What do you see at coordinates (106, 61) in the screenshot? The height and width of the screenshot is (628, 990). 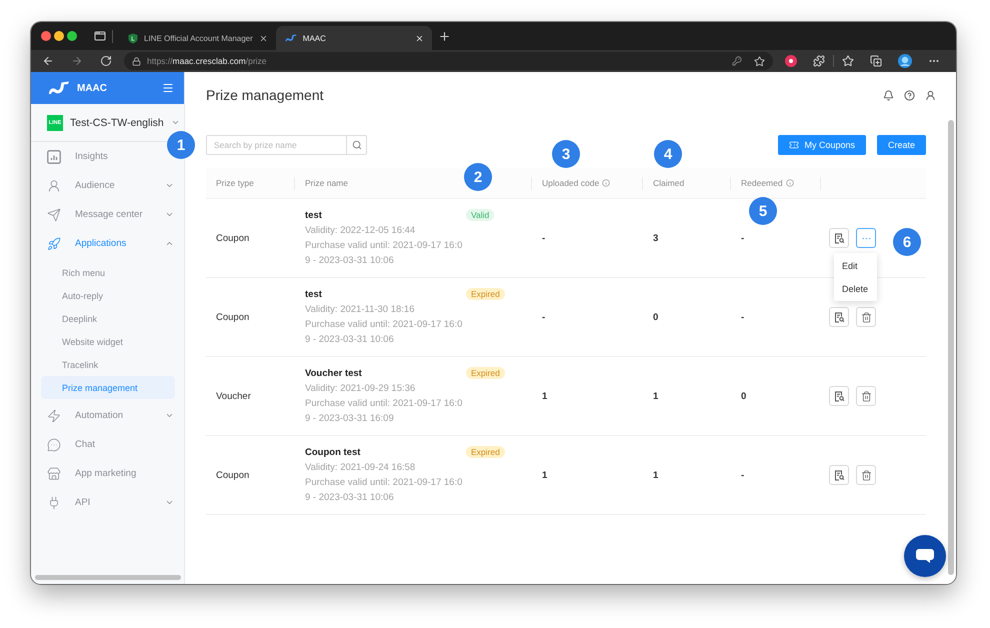 I see `reload-icon` at bounding box center [106, 61].